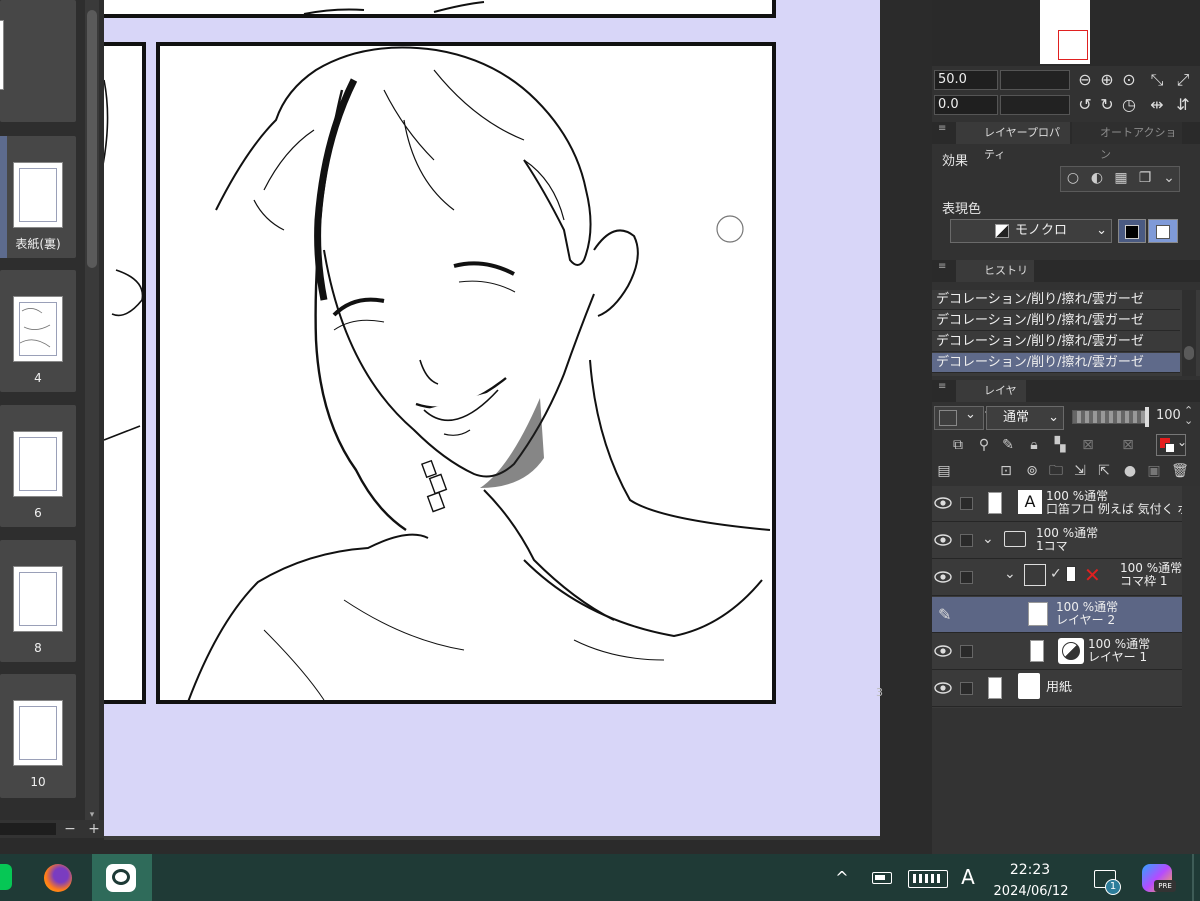  What do you see at coordinates (1128, 445) in the screenshot?
I see `ruler-enable-icon: ⊠` at bounding box center [1128, 445].